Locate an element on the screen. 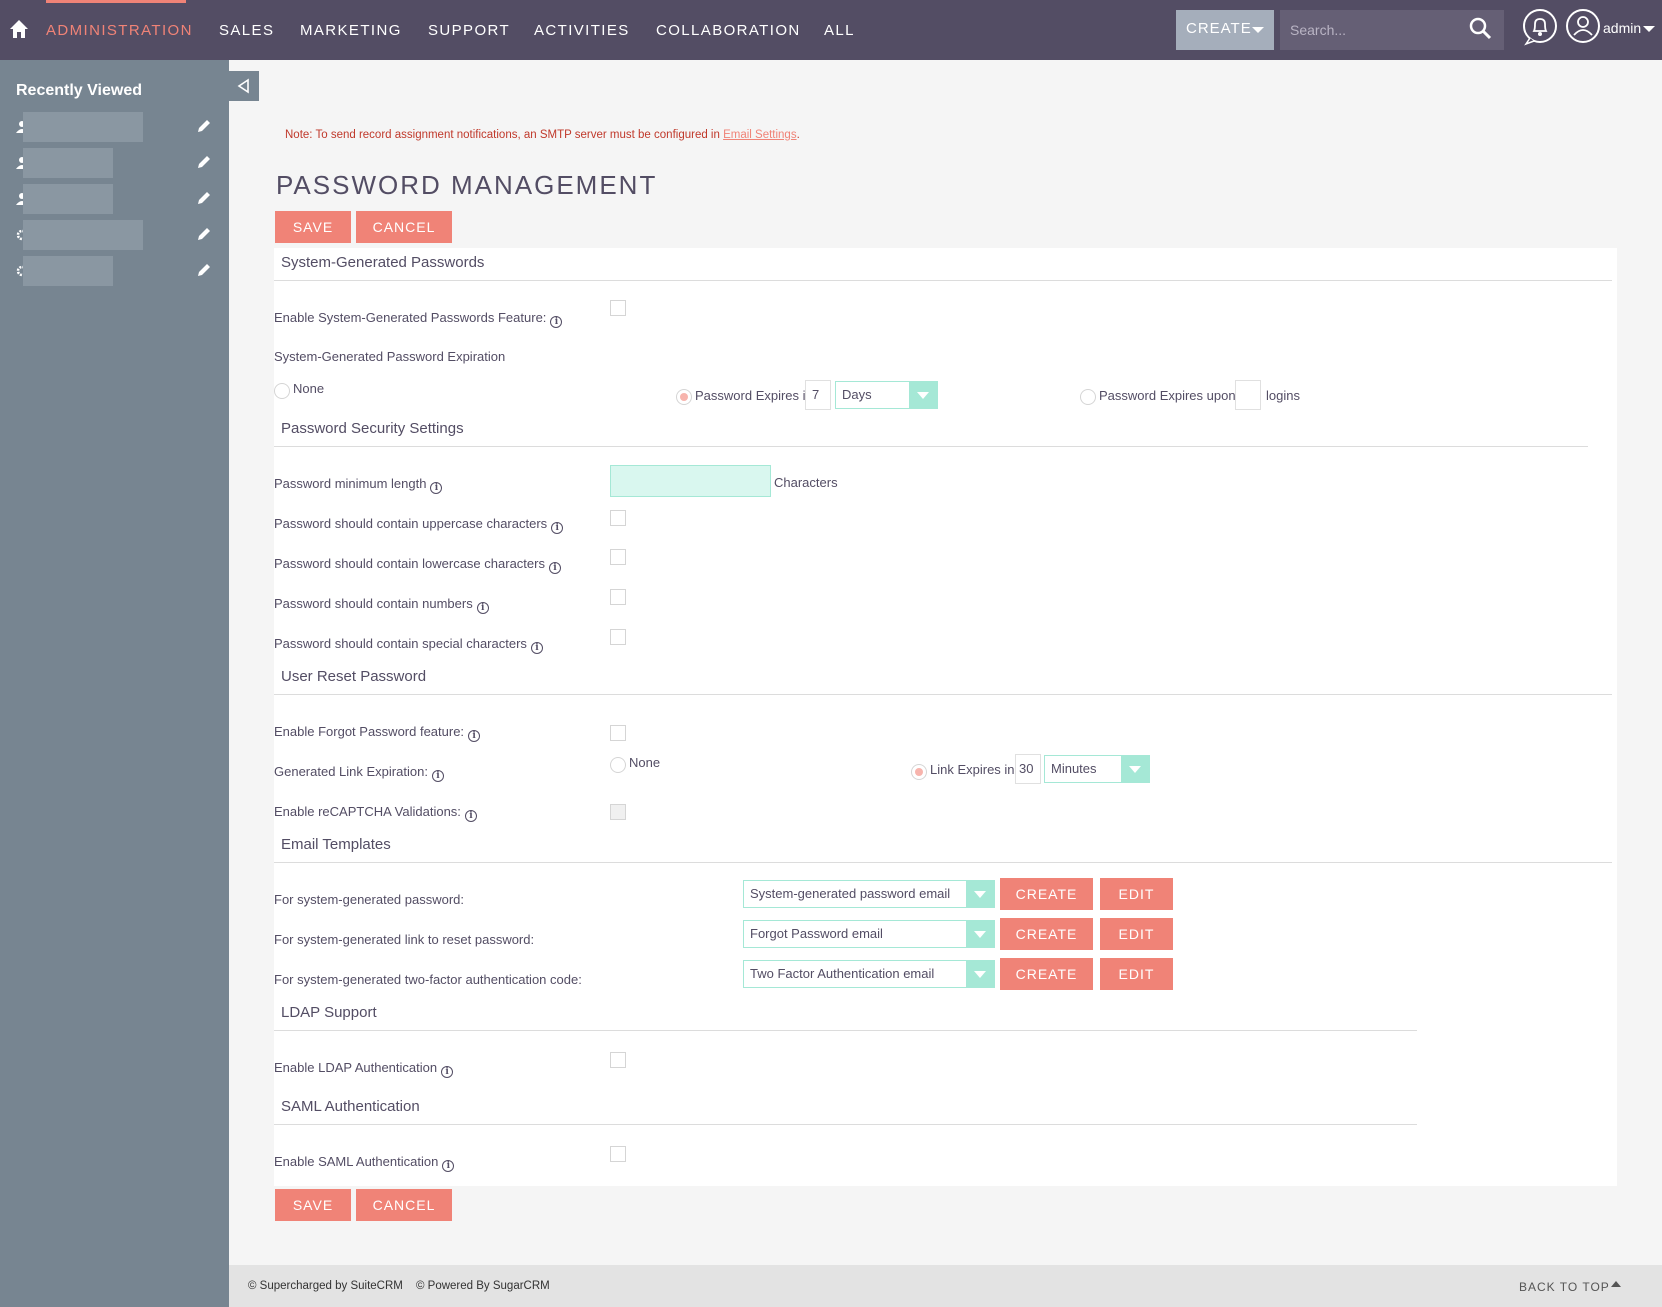 This screenshot has height=1307, width=1662. numbers-checkbox is located at coordinates (618, 597).